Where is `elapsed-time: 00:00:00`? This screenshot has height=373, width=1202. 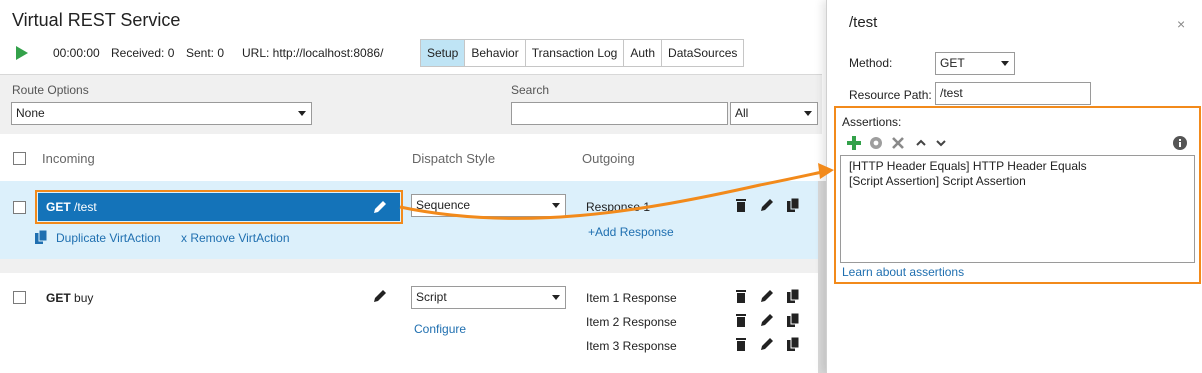
elapsed-time: 00:00:00 is located at coordinates (76, 53).